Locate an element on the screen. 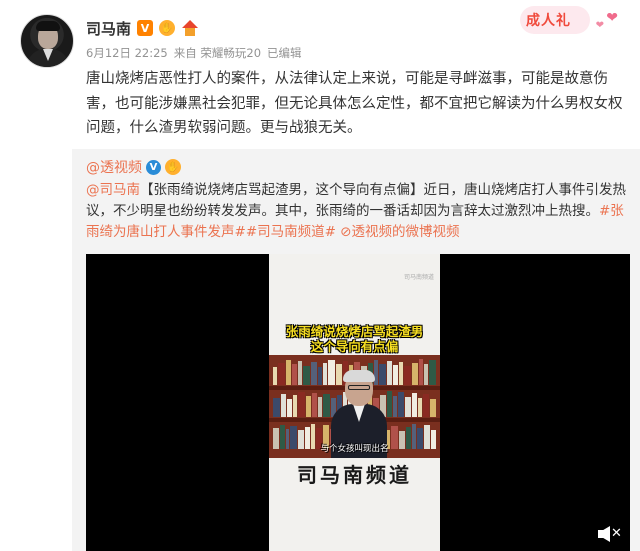 The width and height of the screenshot is (640, 551). post-edited: 已编辑 is located at coordinates (284, 53).